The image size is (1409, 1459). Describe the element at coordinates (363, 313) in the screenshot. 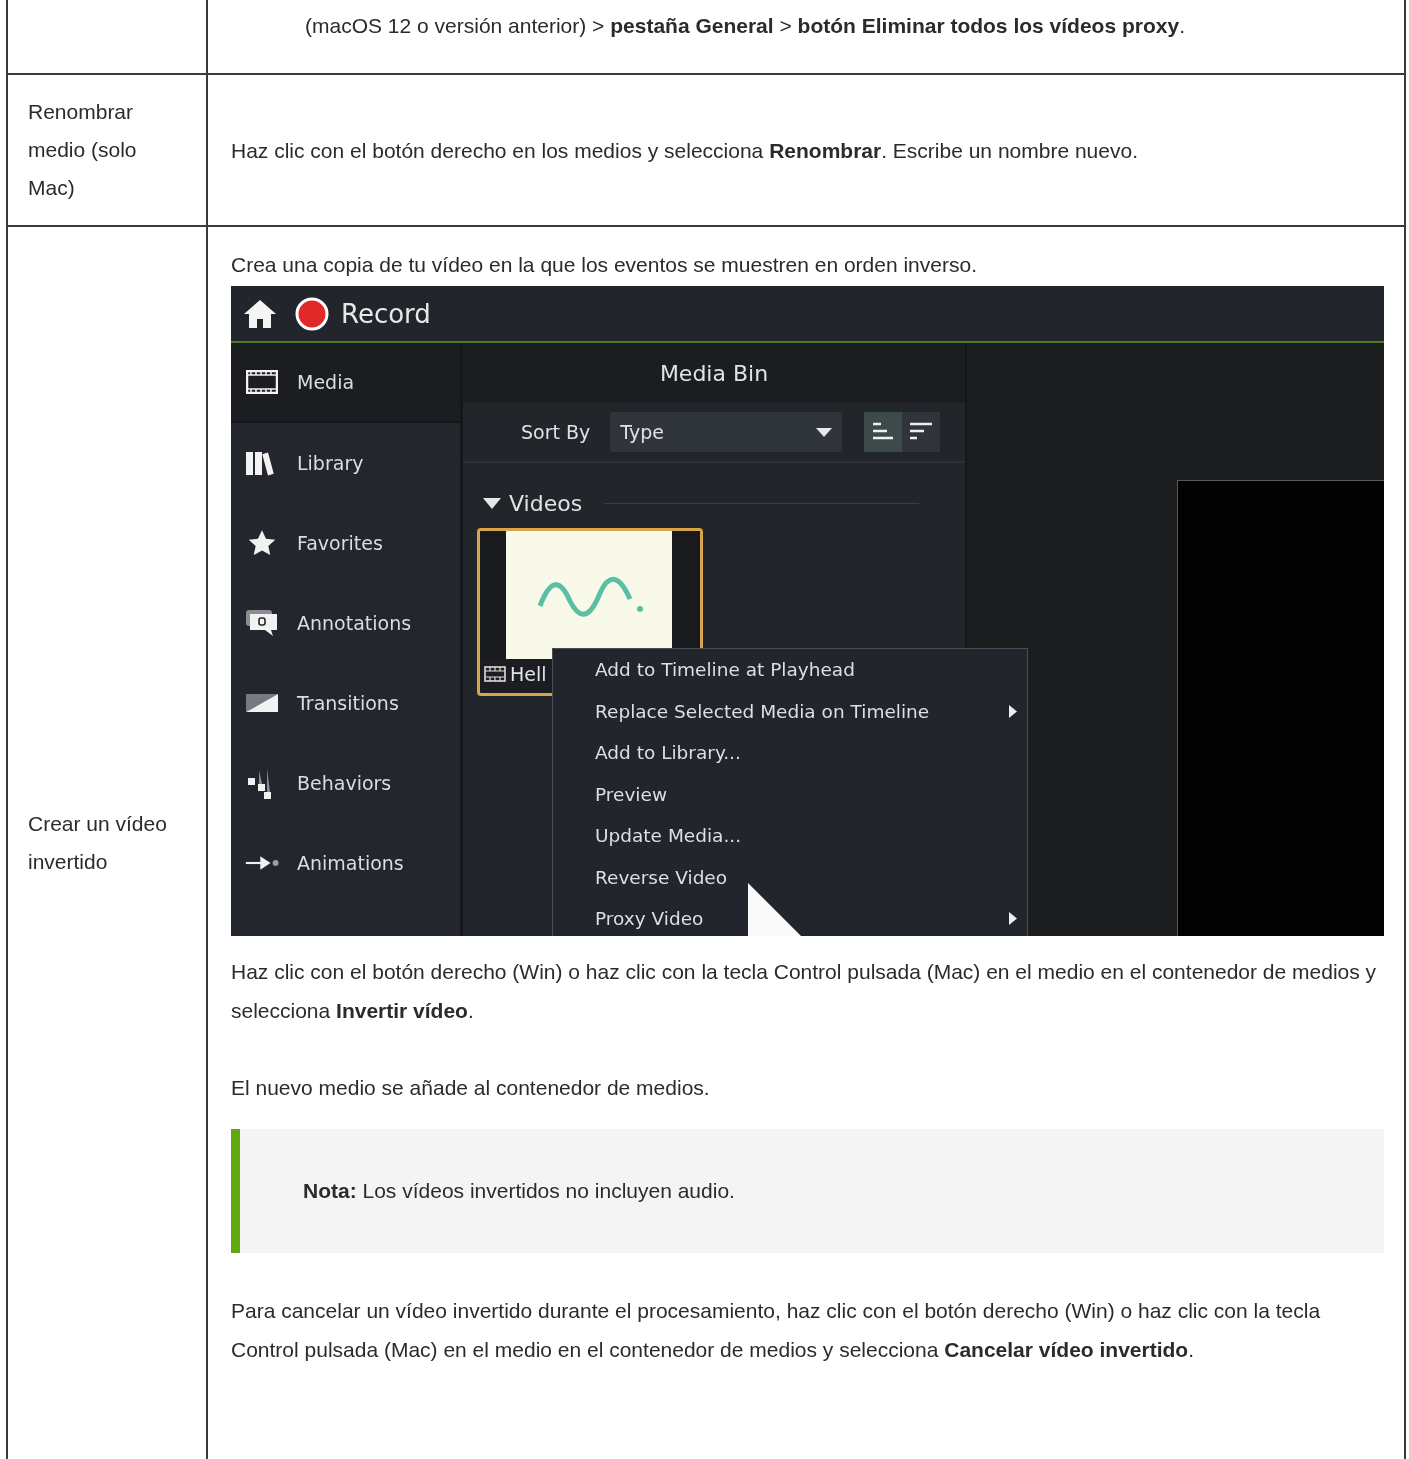

I see `record-button: Record` at that location.